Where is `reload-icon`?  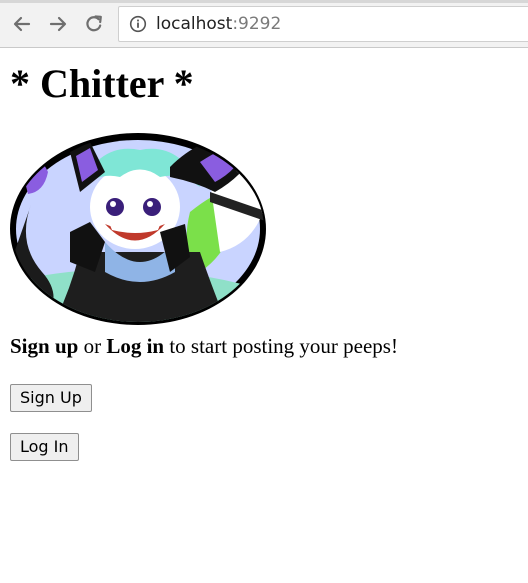 reload-icon is located at coordinates (94, 23).